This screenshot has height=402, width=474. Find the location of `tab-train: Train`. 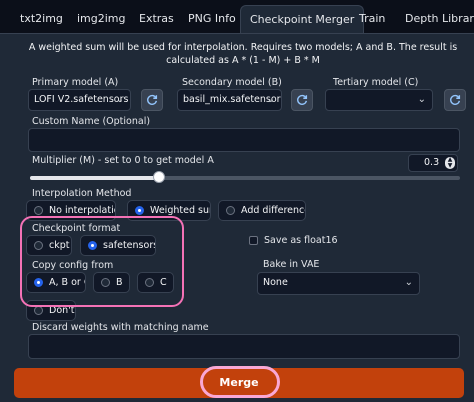

tab-train: Train is located at coordinates (372, 19).